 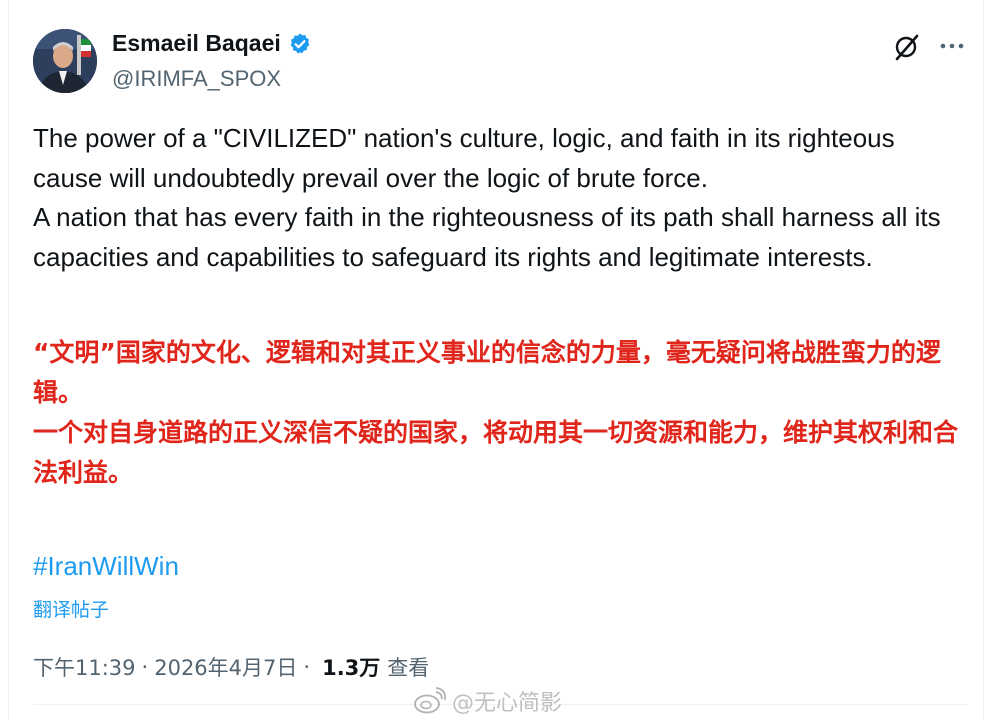 What do you see at coordinates (196, 79) in the screenshot?
I see `author-handle: @IRIMFA_SPOX` at bounding box center [196, 79].